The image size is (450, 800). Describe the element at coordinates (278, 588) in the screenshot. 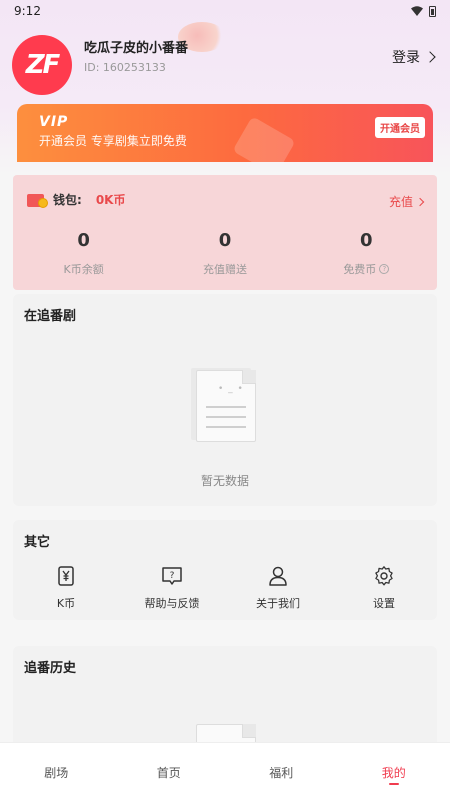

I see `others-item-about: 关于我们` at that location.